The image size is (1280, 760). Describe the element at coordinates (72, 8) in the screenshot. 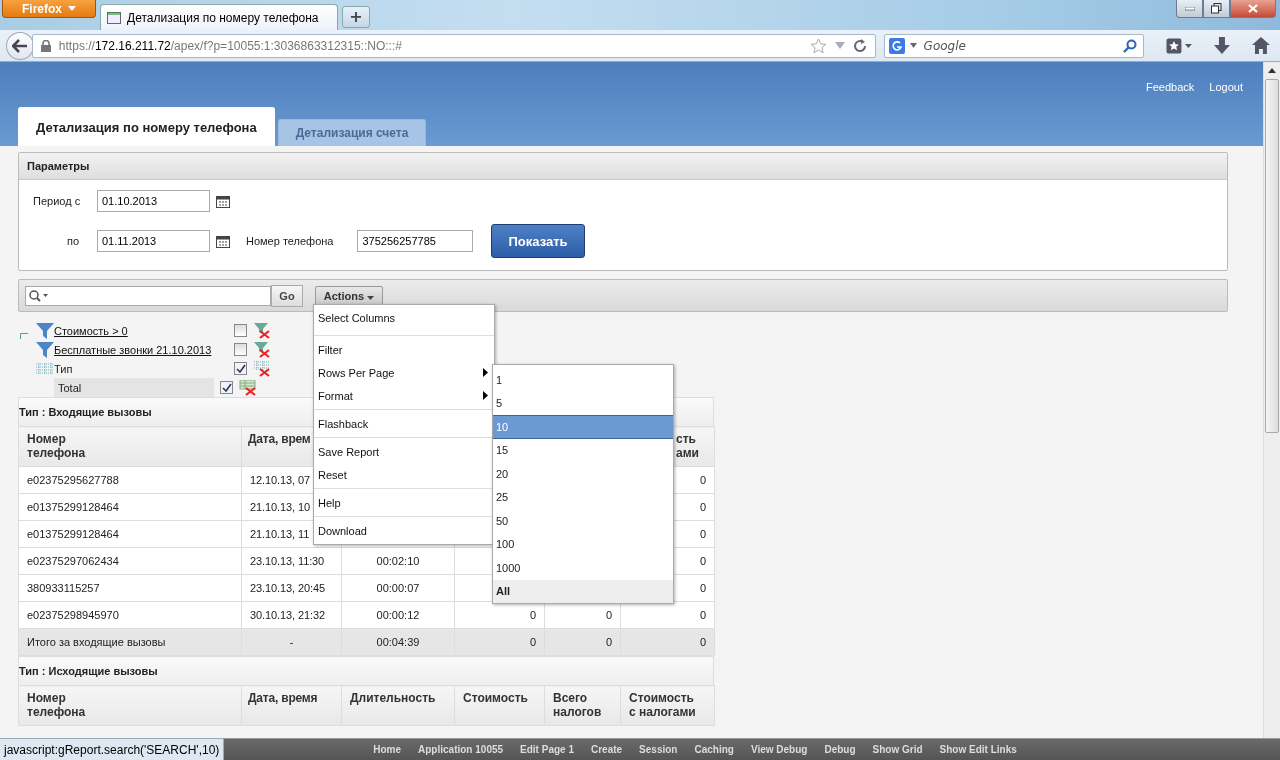

I see `caret-icon` at that location.